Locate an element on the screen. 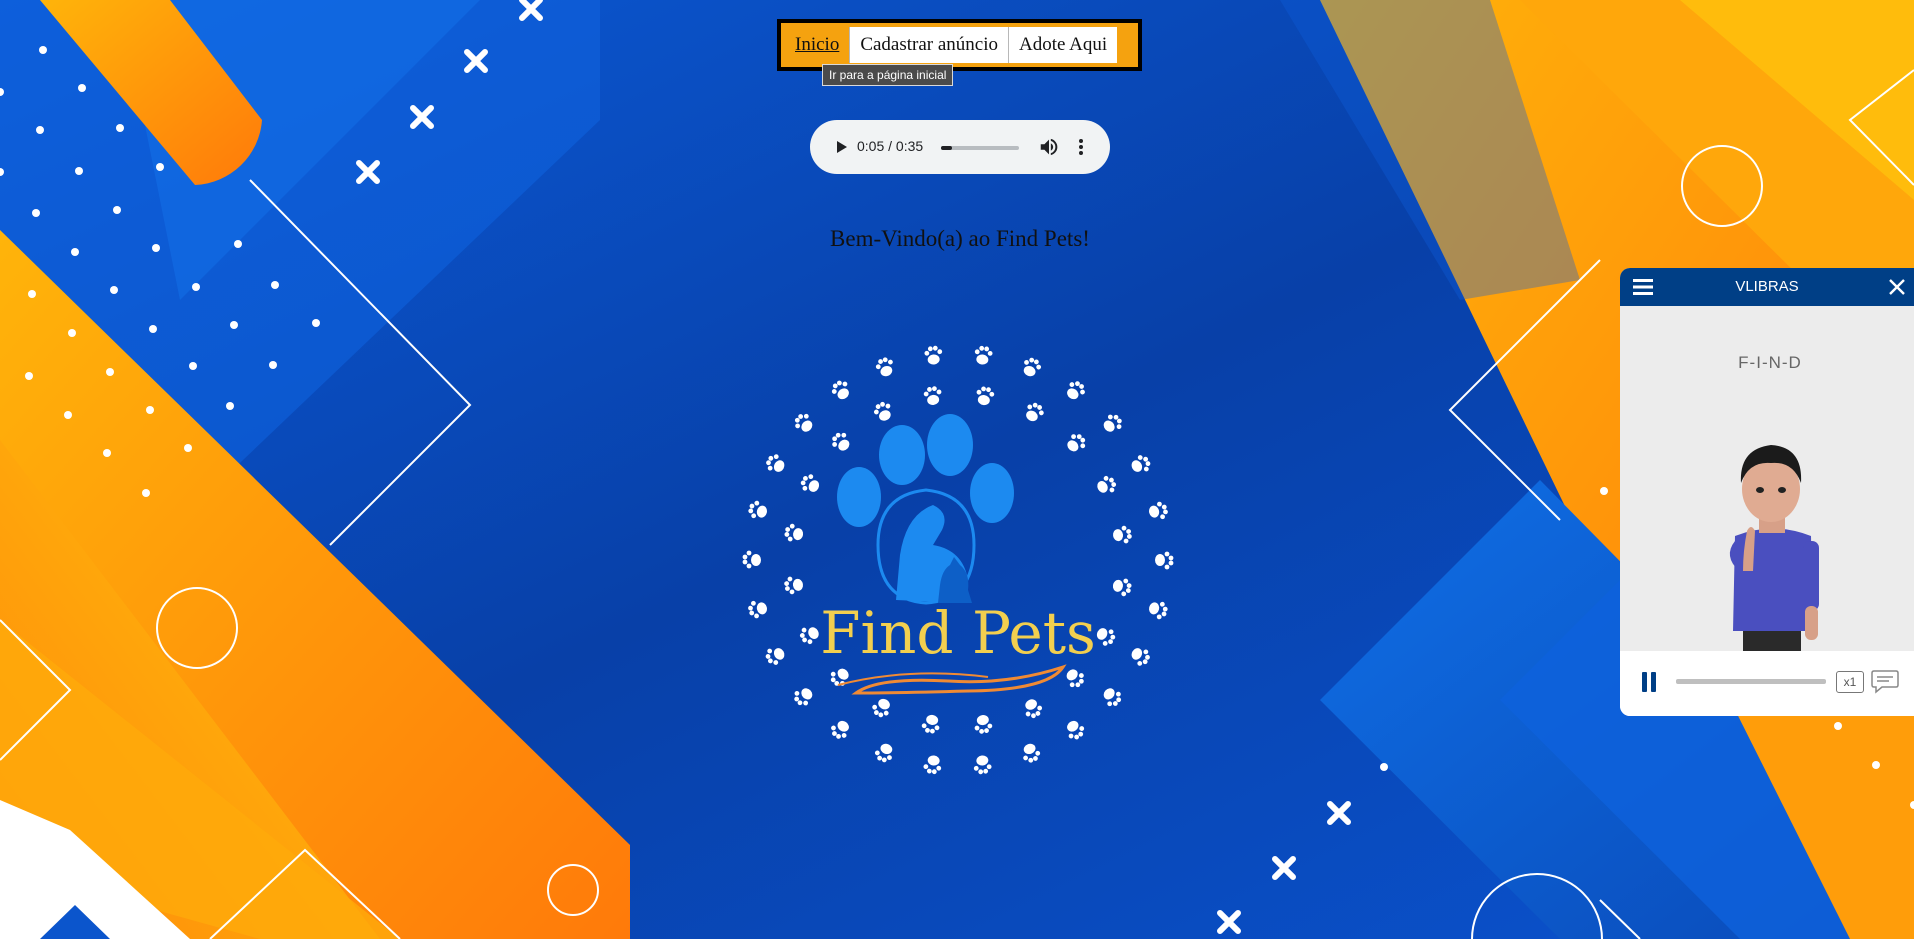 This screenshot has height=939, width=1914. vlibras-header: VLIBRAS is located at coordinates (1767, 287).